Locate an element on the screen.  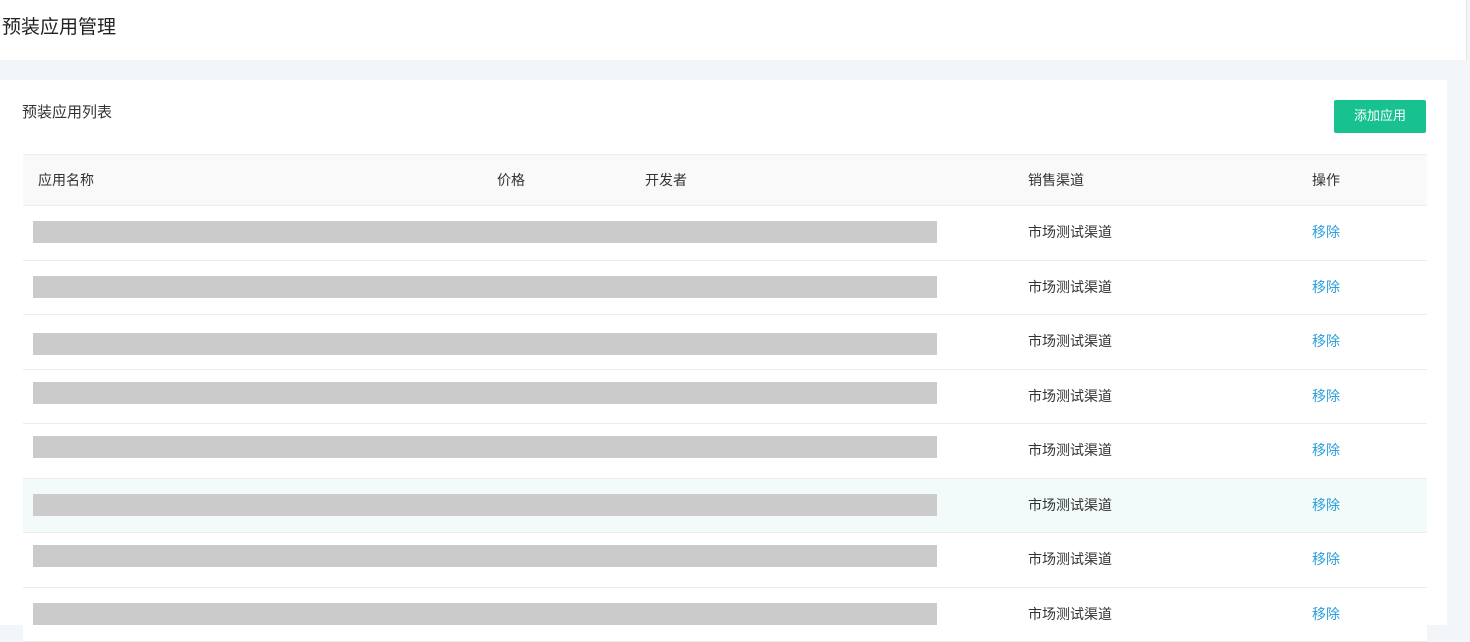
page-header: 预装应用管理 is located at coordinates (733, 30).